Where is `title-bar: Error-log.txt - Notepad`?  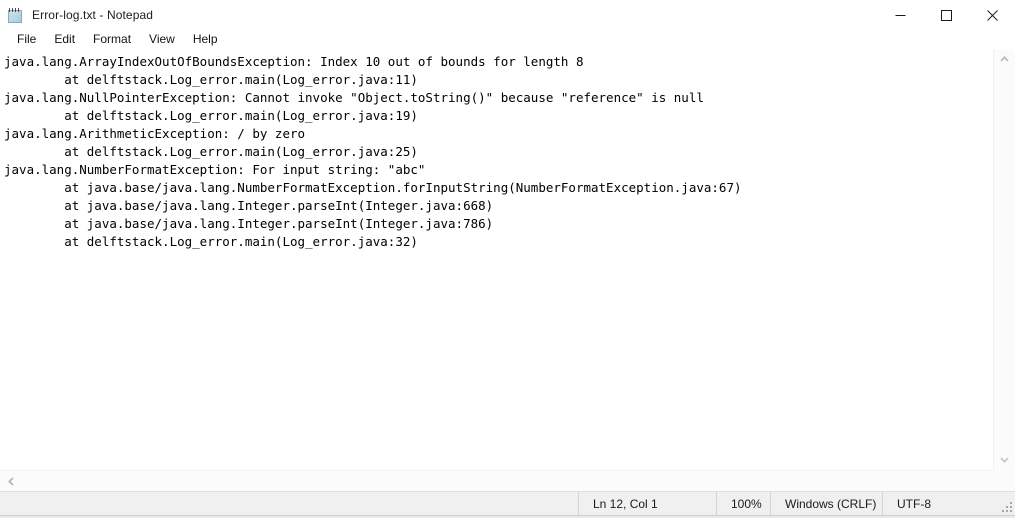 title-bar: Error-log.txt - Notepad is located at coordinates (507, 15).